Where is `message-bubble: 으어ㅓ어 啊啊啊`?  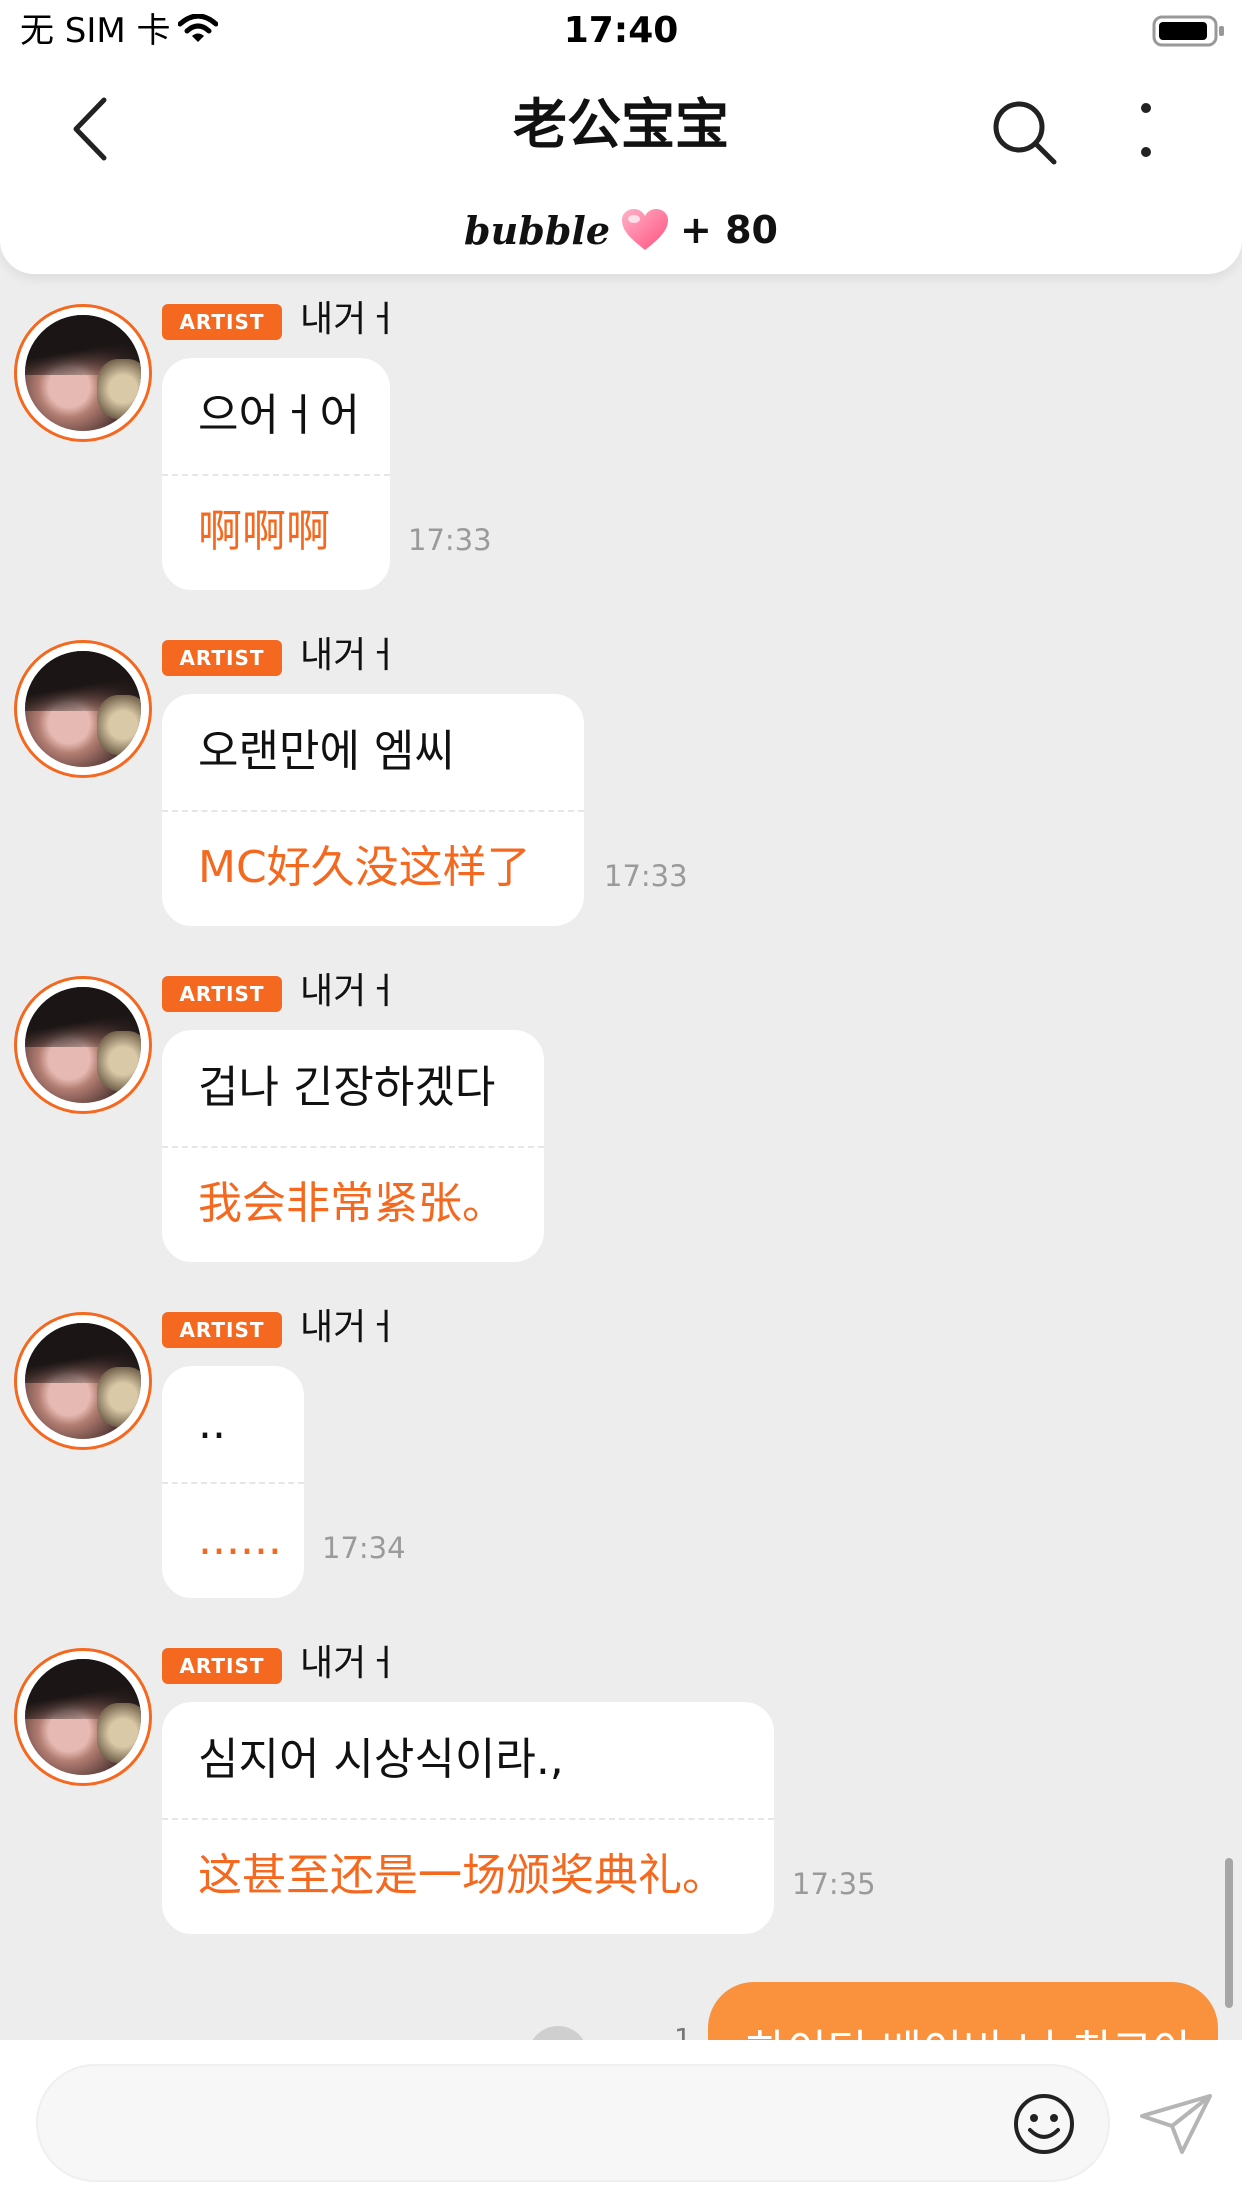 message-bubble: 으어ㅓ어 啊啊啊 is located at coordinates (276, 474).